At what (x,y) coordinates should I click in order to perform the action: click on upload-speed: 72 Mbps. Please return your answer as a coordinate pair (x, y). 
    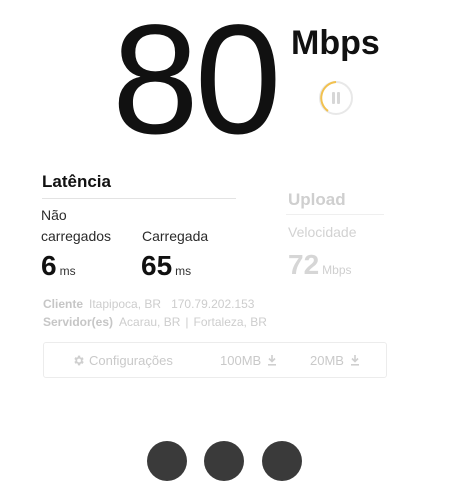
    Looking at the image, I should click on (320, 265).